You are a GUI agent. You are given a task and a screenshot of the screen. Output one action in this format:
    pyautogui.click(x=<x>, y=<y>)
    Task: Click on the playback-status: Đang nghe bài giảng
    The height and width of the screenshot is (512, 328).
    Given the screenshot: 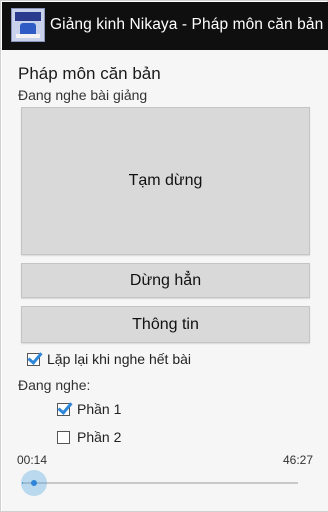 What is the action you would take?
    pyautogui.click(x=83, y=95)
    